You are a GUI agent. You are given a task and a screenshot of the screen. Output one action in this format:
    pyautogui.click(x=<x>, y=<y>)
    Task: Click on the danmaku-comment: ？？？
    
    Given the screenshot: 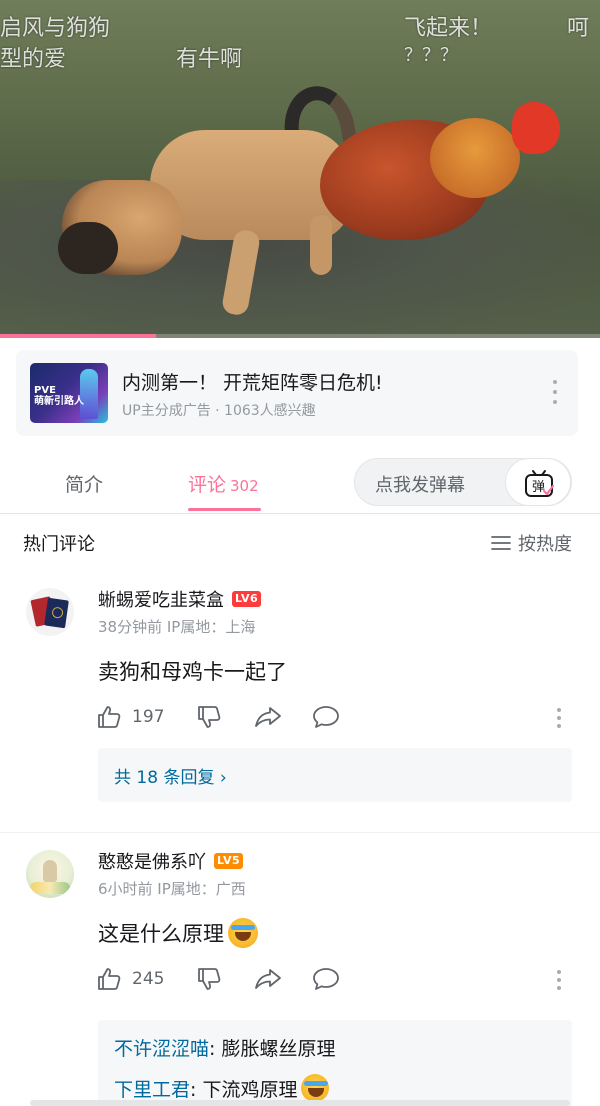 What is the action you would take?
    pyautogui.click(x=431, y=55)
    